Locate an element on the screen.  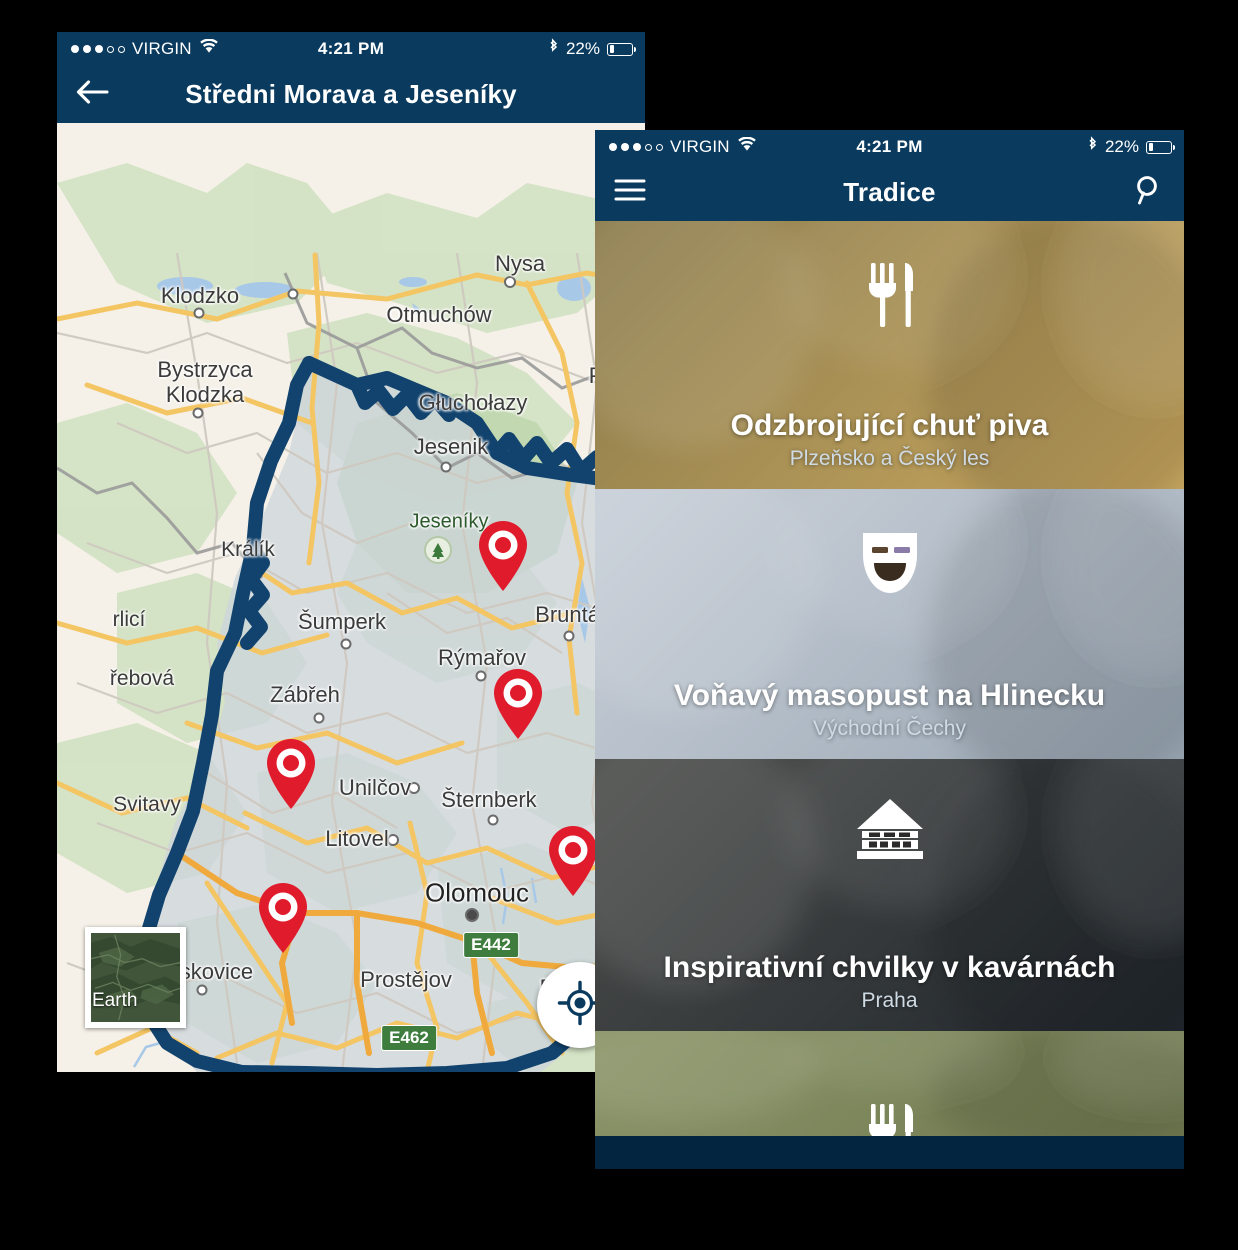
location-pin-icon is located at coordinates (889, 1168).